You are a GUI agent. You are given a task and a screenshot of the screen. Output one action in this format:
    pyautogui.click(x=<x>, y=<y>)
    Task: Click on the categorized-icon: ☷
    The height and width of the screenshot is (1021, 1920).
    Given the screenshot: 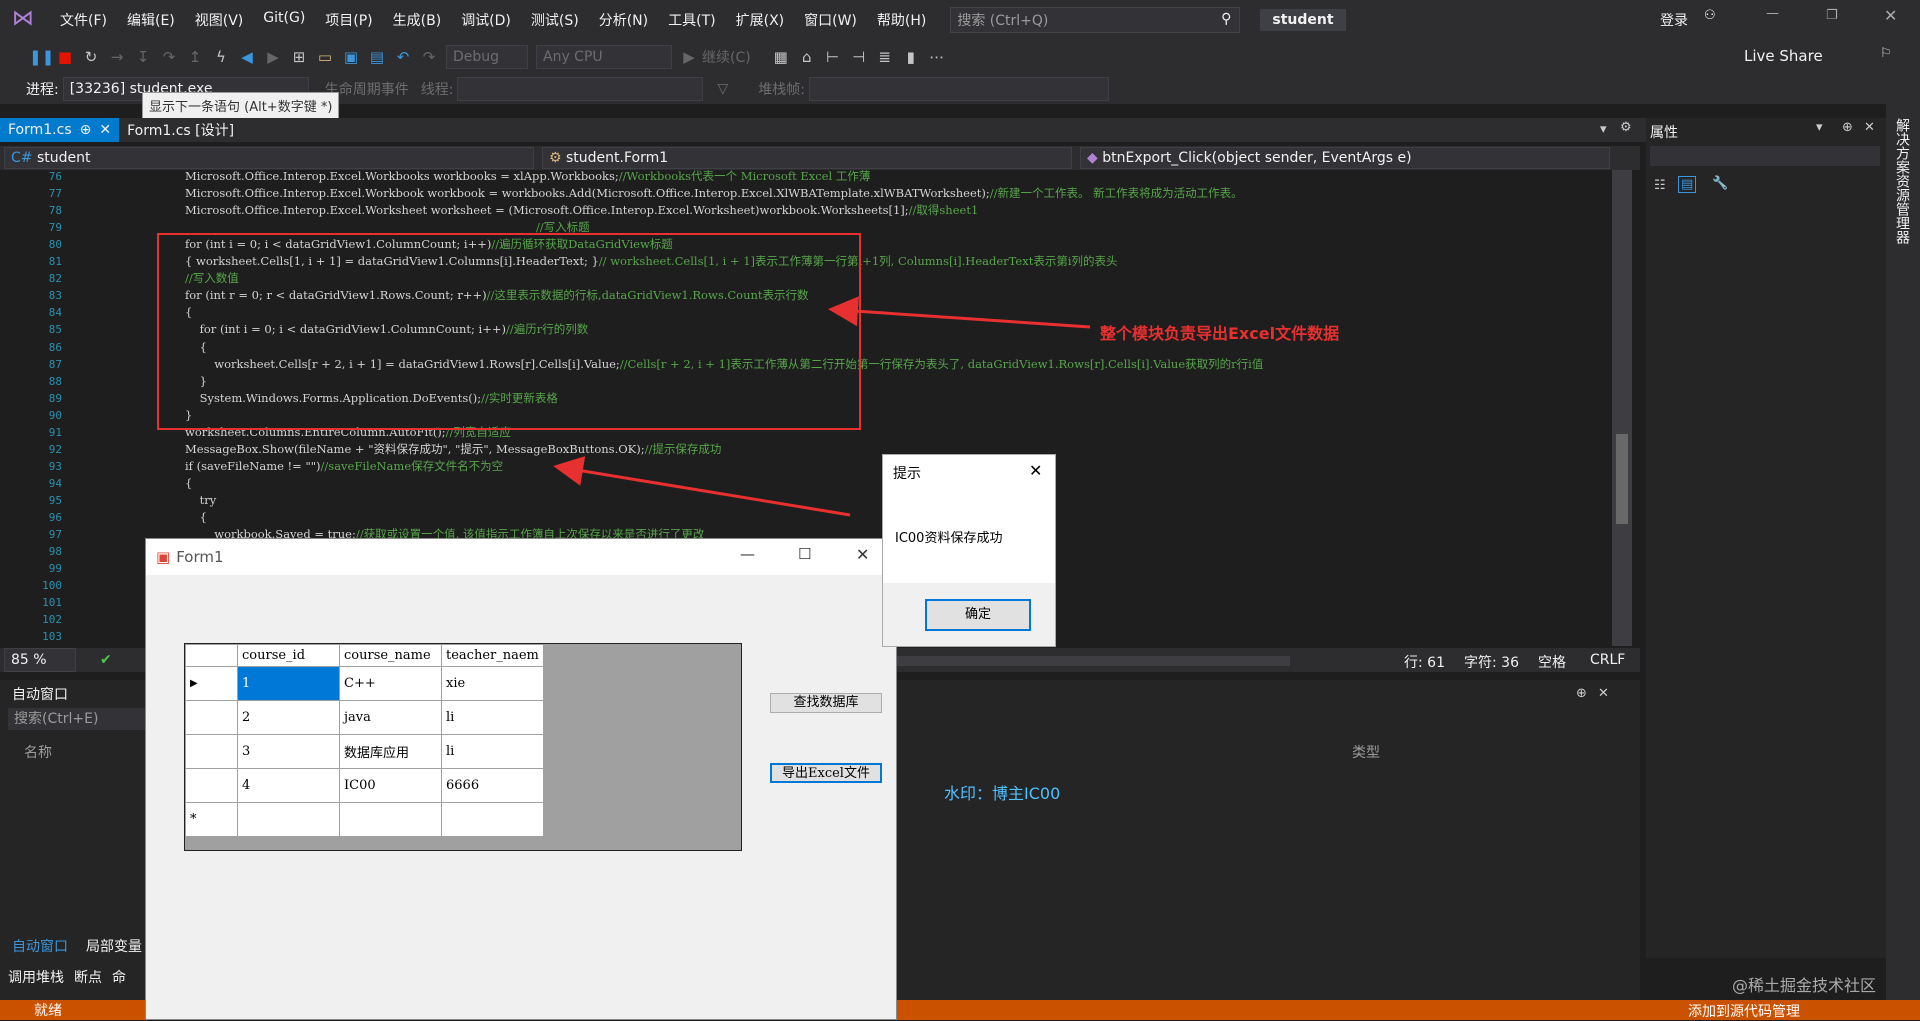 What is the action you would take?
    pyautogui.click(x=1660, y=185)
    